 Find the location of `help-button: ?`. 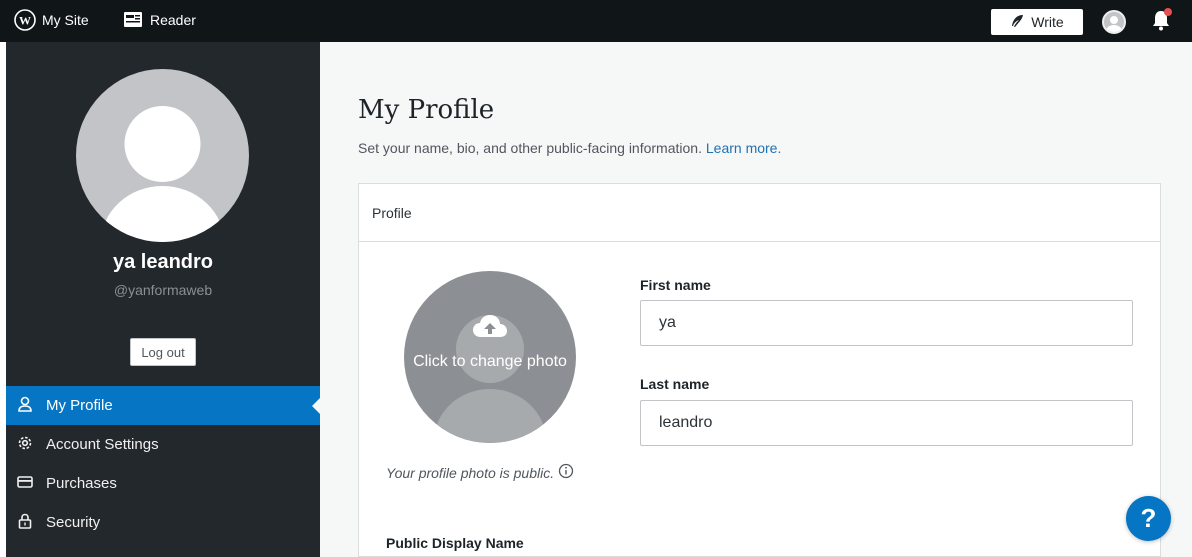

help-button: ? is located at coordinates (1148, 518).